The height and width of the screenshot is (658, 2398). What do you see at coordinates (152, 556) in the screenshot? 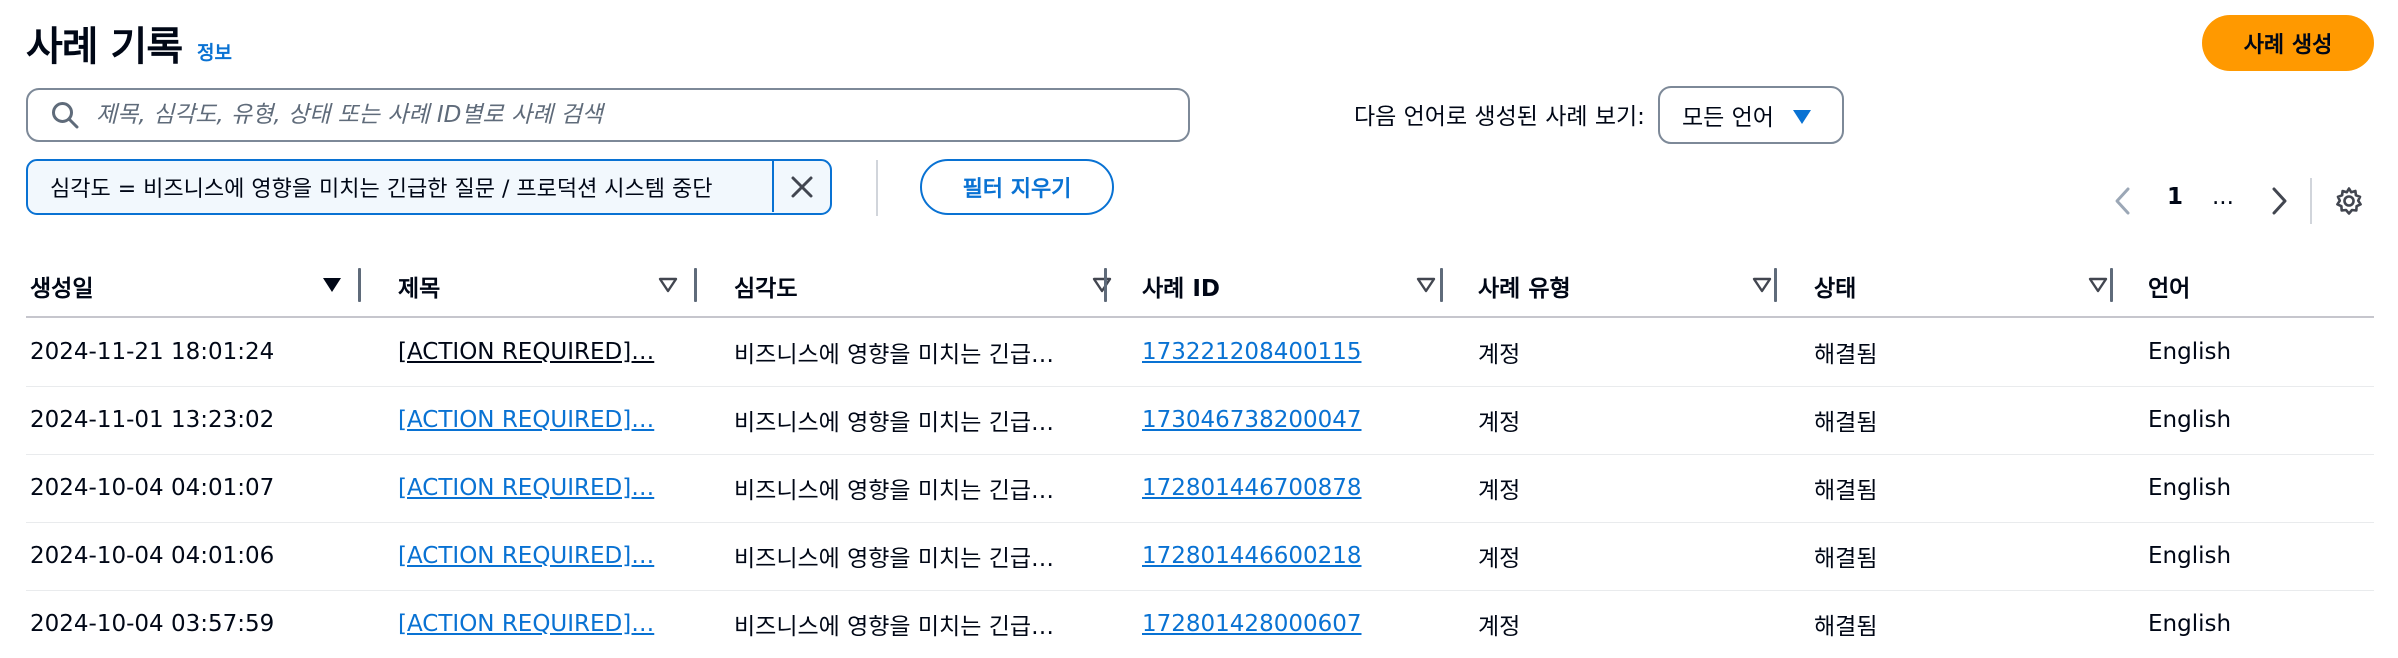
I see `cell-created: 2024-10-04 04:01:06` at bounding box center [152, 556].